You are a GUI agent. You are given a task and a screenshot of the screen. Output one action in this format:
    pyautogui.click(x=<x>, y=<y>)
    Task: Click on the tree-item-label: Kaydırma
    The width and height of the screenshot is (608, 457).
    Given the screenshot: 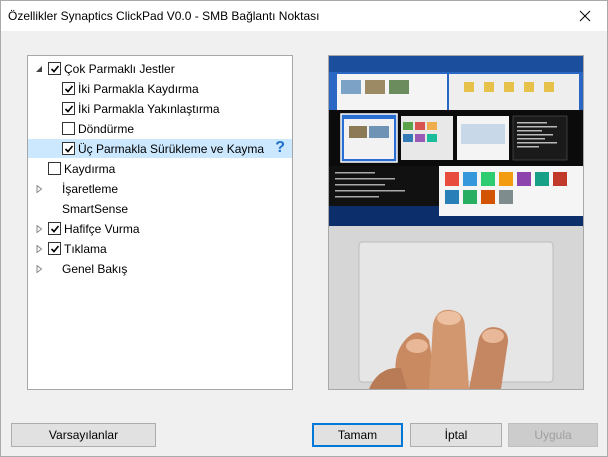 What is the action you would take?
    pyautogui.click(x=90, y=169)
    